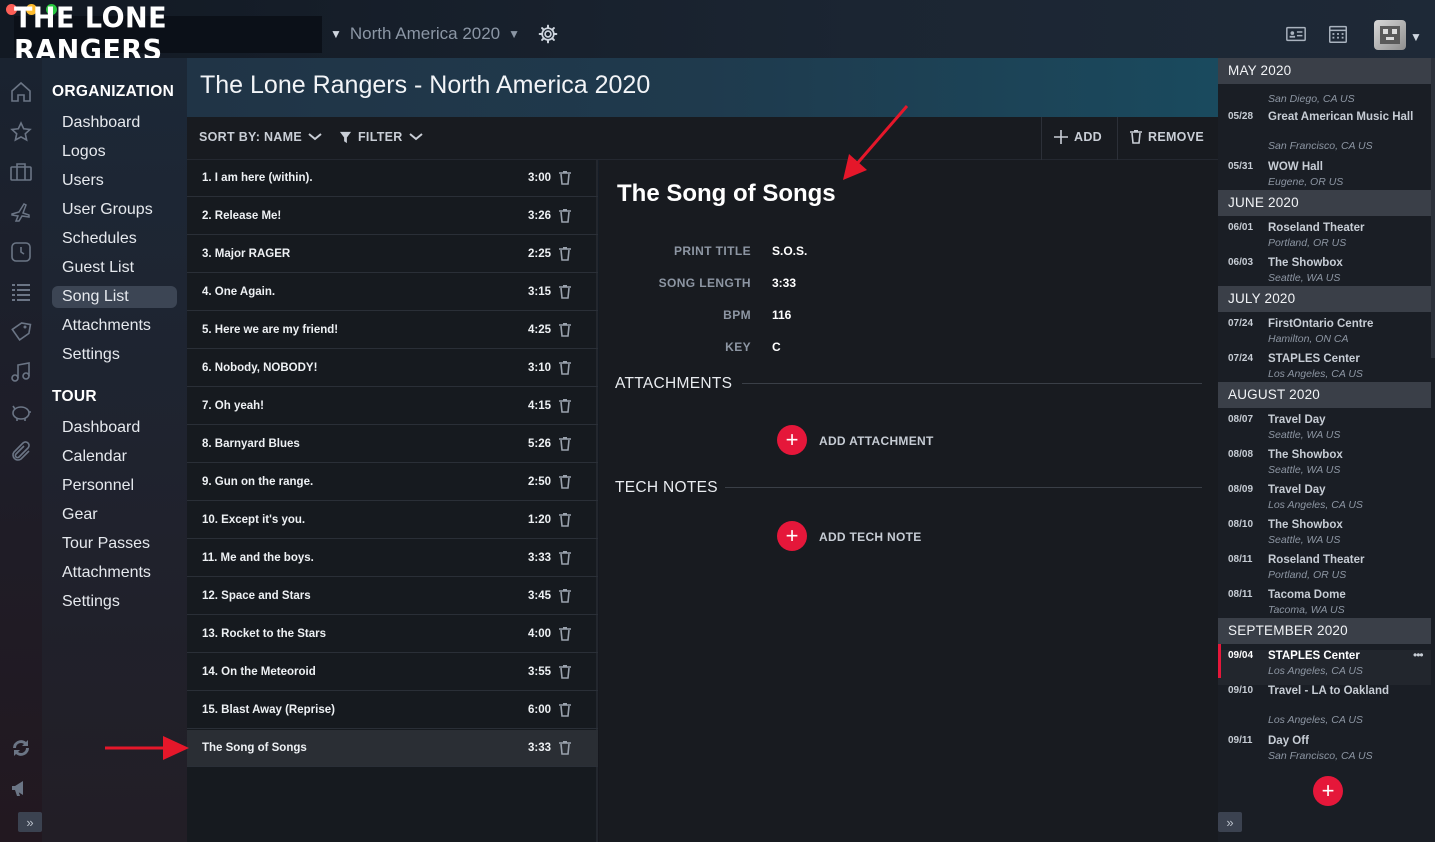 The width and height of the screenshot is (1435, 842). Describe the element at coordinates (1416, 37) in the screenshot. I see `chevron-down-icon: ▼` at that location.